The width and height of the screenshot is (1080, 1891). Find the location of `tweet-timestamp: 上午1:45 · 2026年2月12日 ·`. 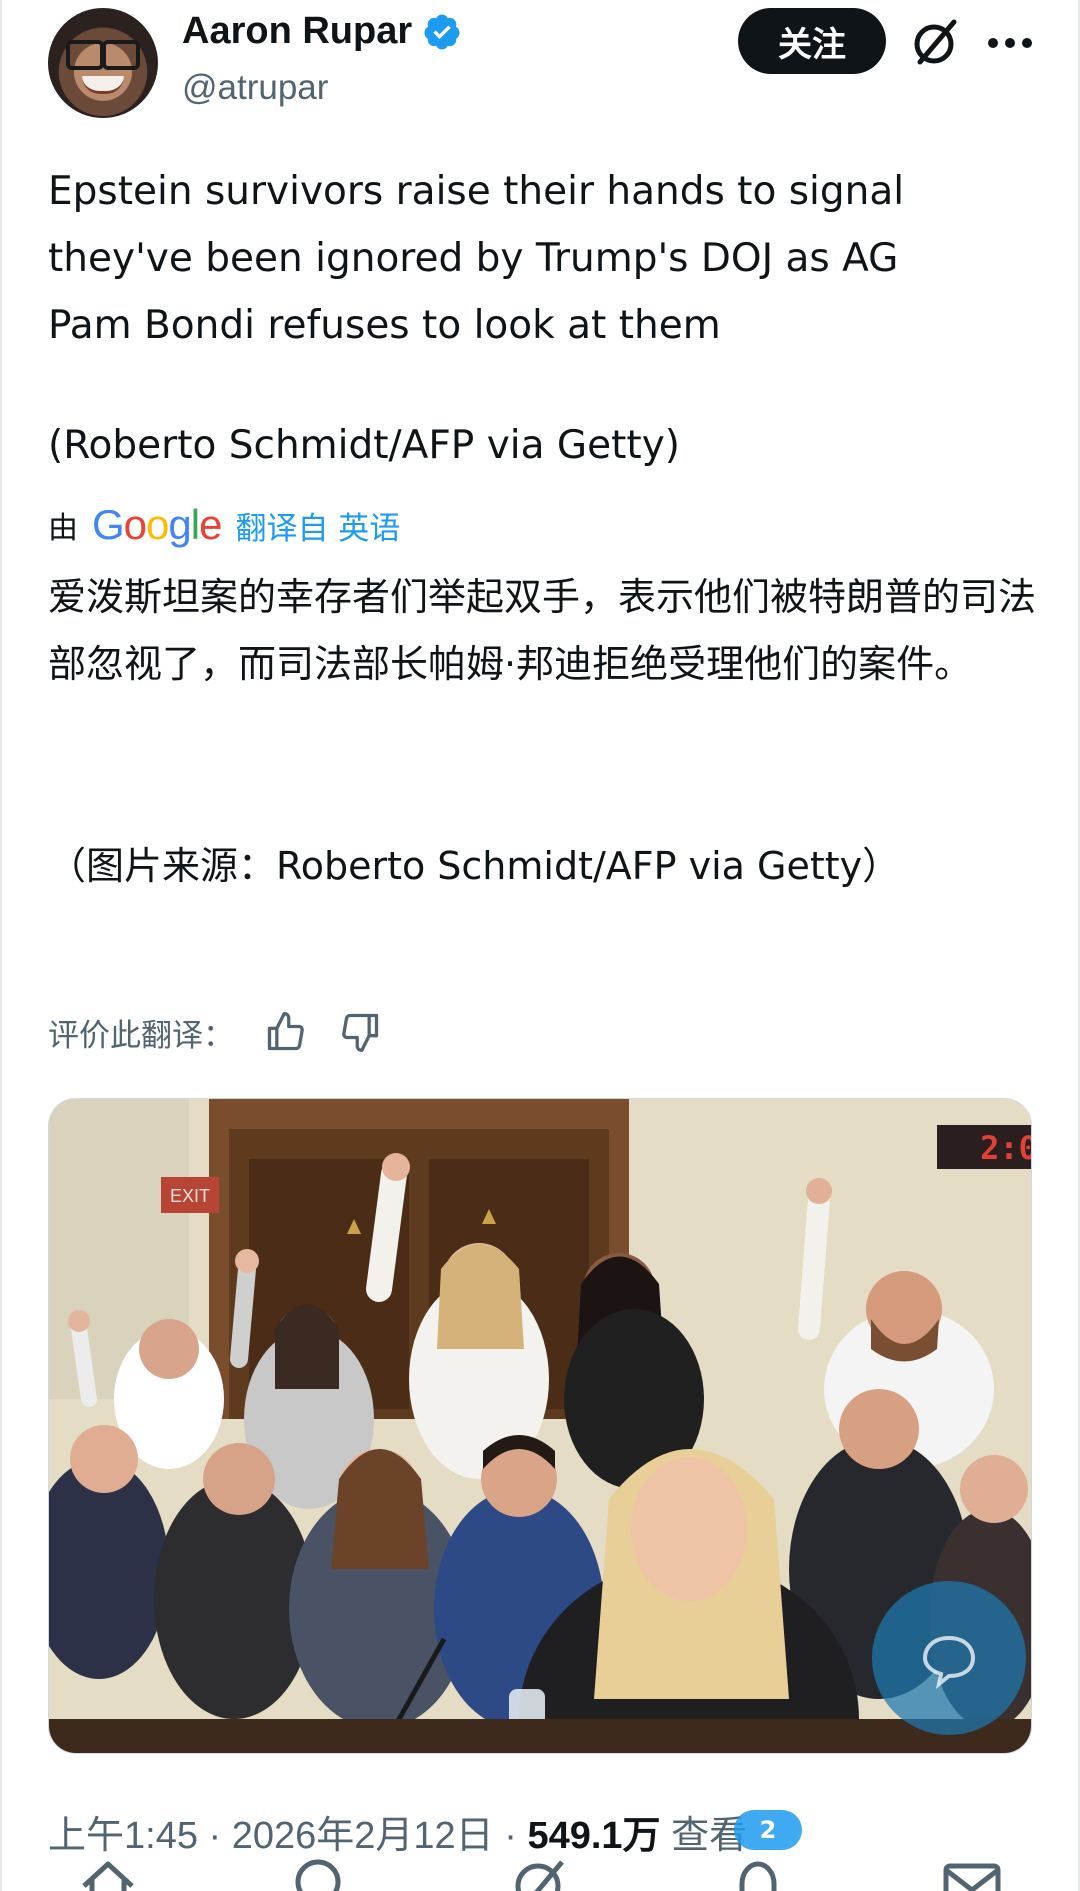

tweet-timestamp: 上午1:45 · 2026年2月12日 · is located at coordinates (288, 1836).